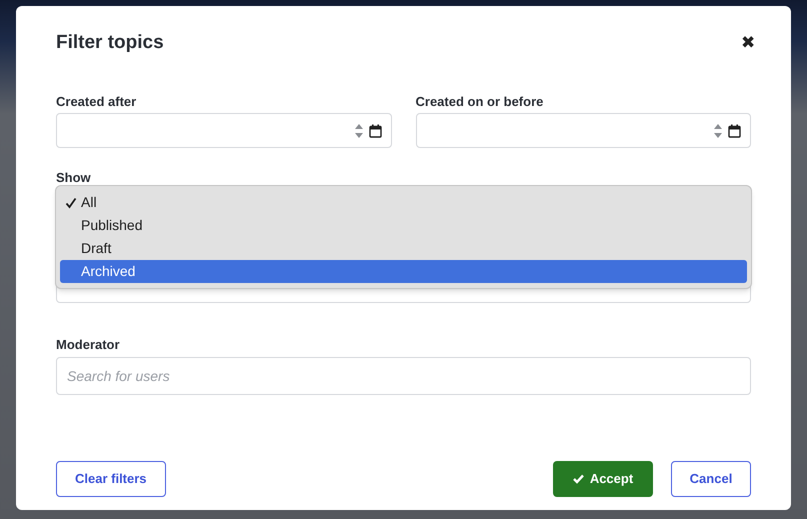  Describe the element at coordinates (73, 178) in the screenshot. I see `field-label: Show` at that location.